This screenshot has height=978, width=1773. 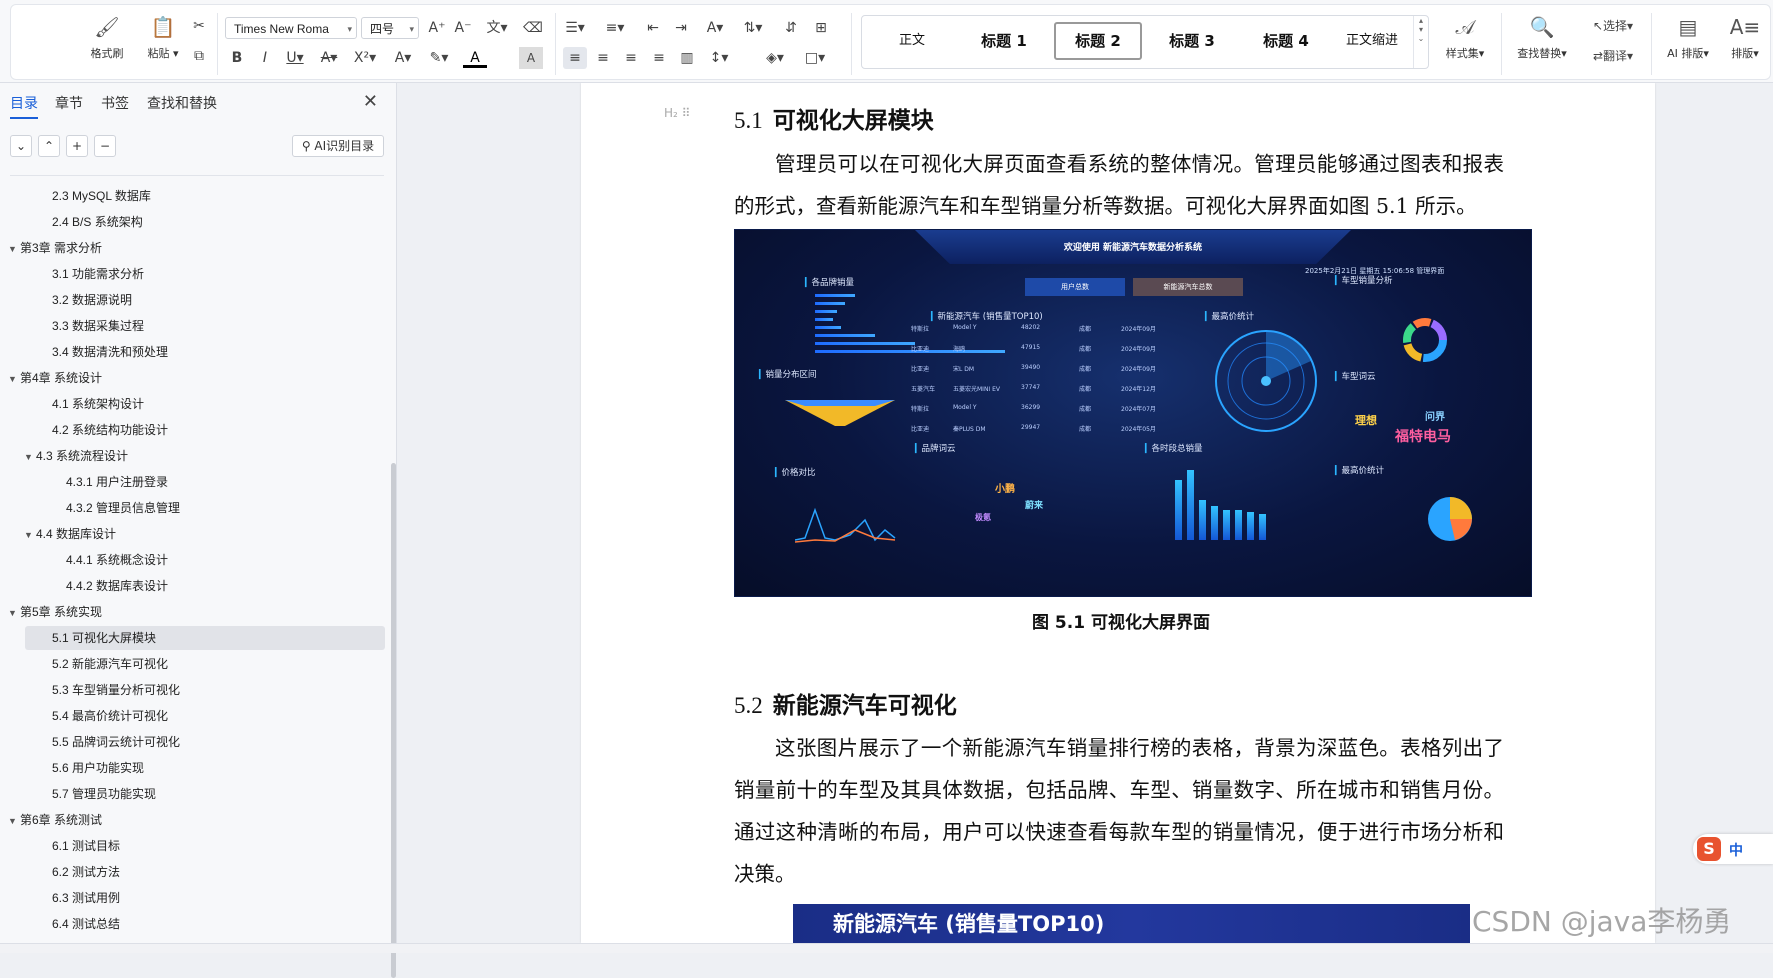 What do you see at coordinates (110, 716) in the screenshot?
I see `toc-item: 5.4 最高价统计可视化` at bounding box center [110, 716].